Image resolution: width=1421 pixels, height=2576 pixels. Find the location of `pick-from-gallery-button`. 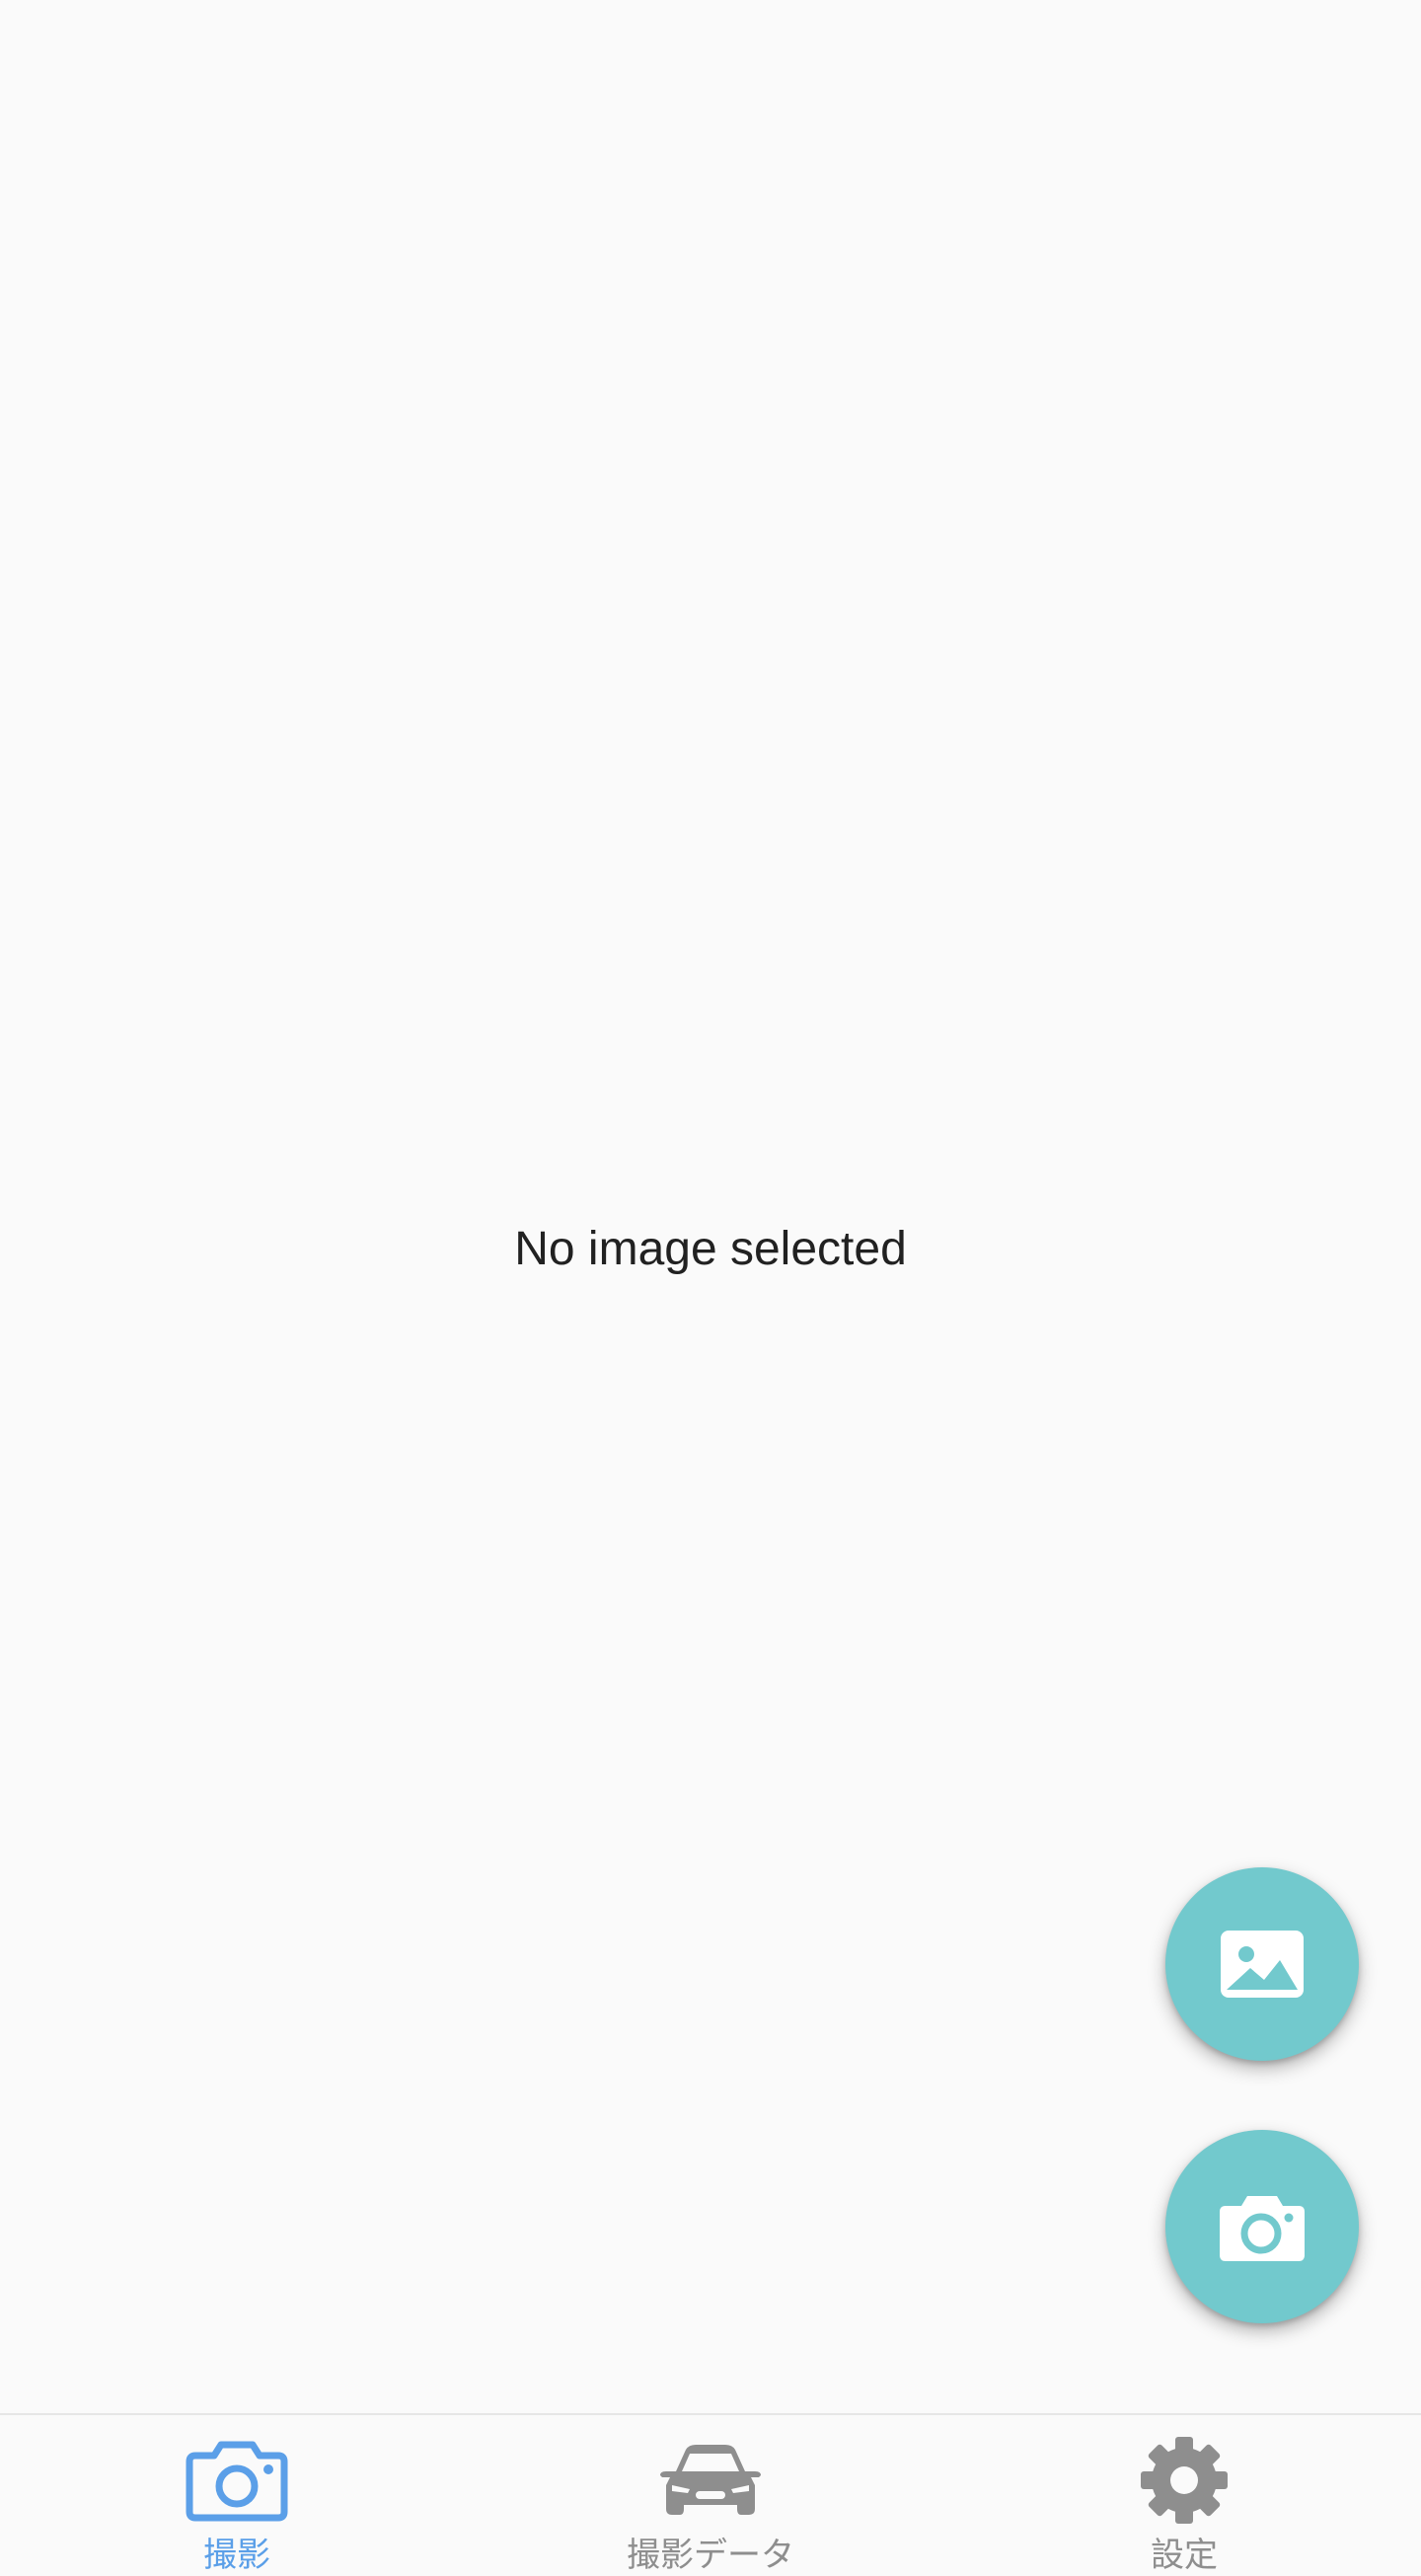

pick-from-gallery-button is located at coordinates (1262, 1964).